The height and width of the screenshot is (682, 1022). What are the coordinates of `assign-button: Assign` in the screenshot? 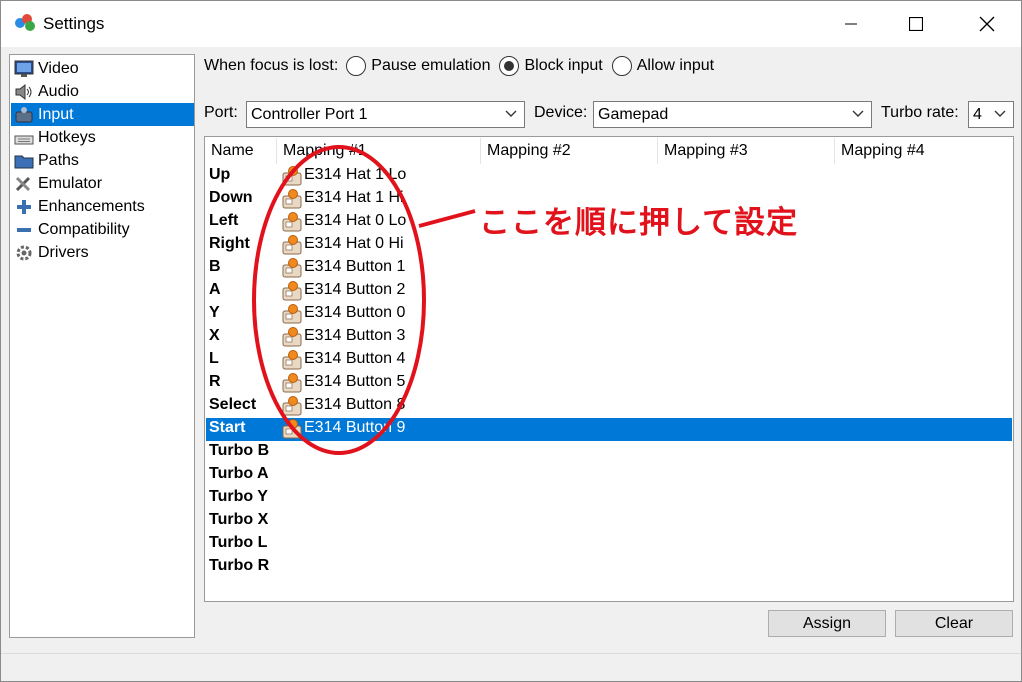 It's located at (827, 623).